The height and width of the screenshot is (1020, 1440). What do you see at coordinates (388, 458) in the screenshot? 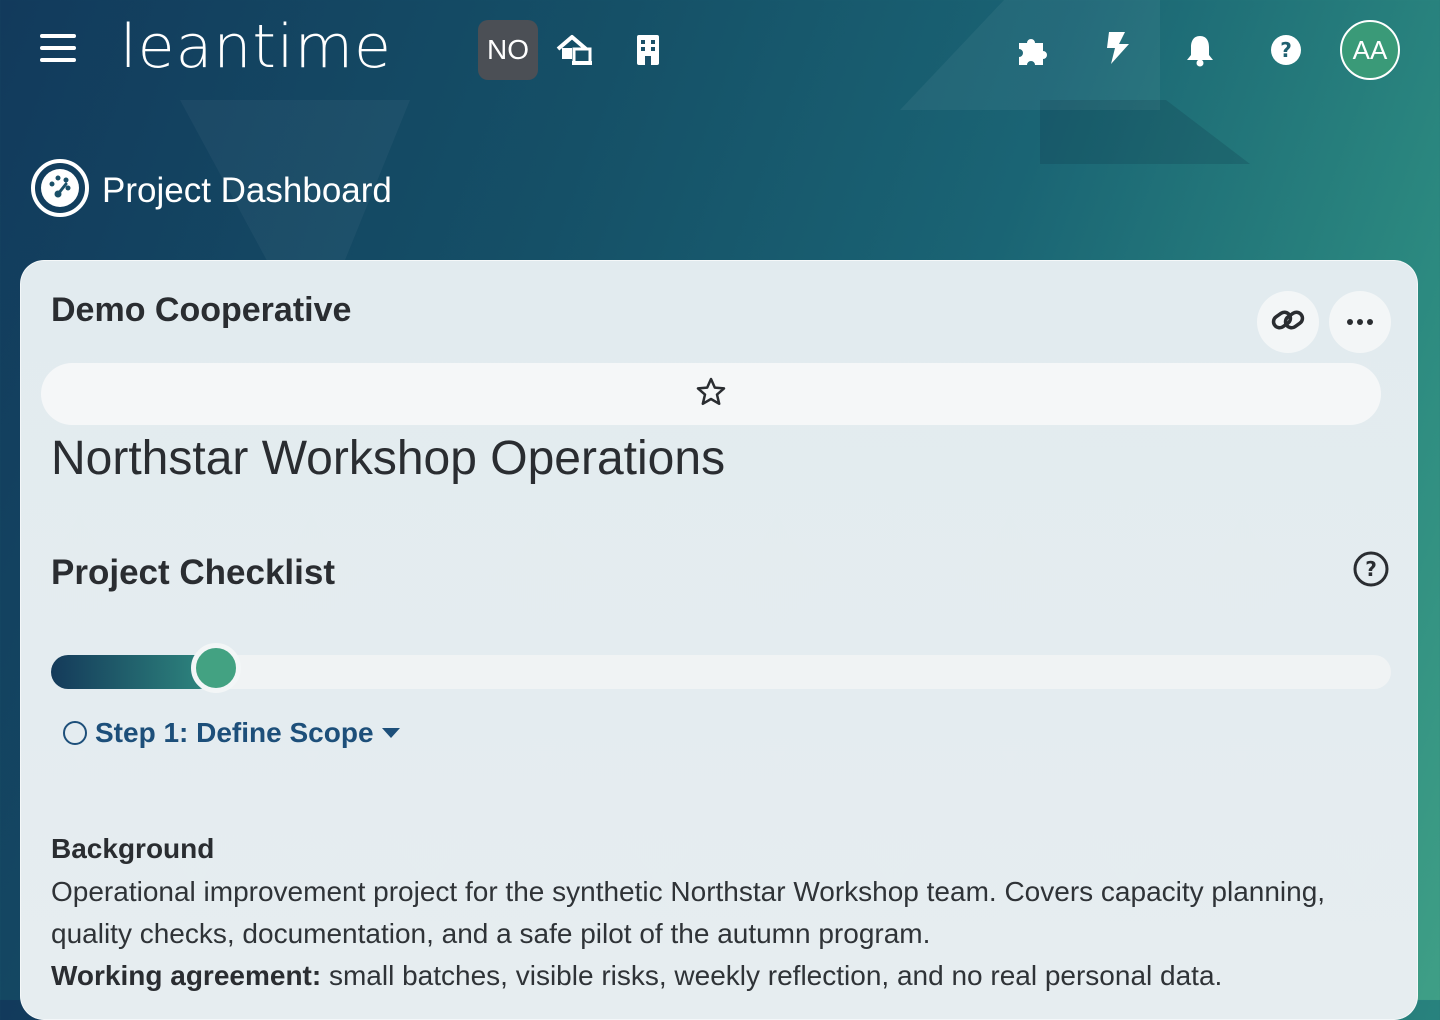
I see `project-name: Northstar Workshop Operations` at bounding box center [388, 458].